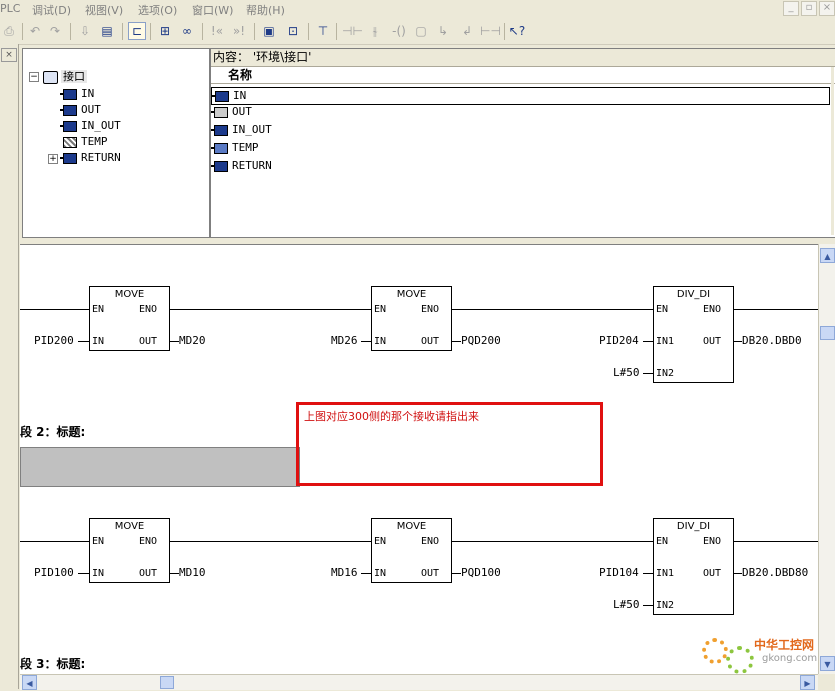  I want to click on normally-closed-contact-icon: ⫳, so click(375, 31).